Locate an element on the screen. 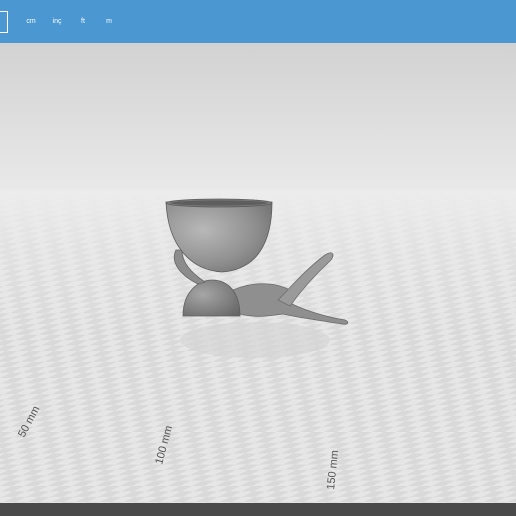 The image size is (516, 516). unit-m-button: m is located at coordinates (109, 21).